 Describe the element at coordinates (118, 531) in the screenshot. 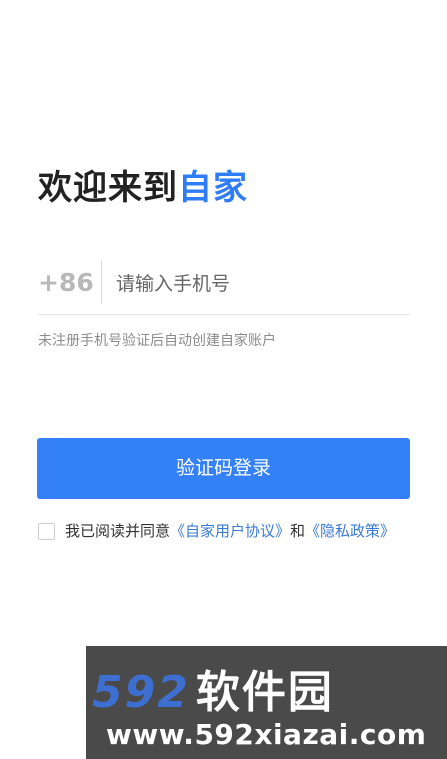

I see `agreement-prefix: 我已阅读并同意` at that location.